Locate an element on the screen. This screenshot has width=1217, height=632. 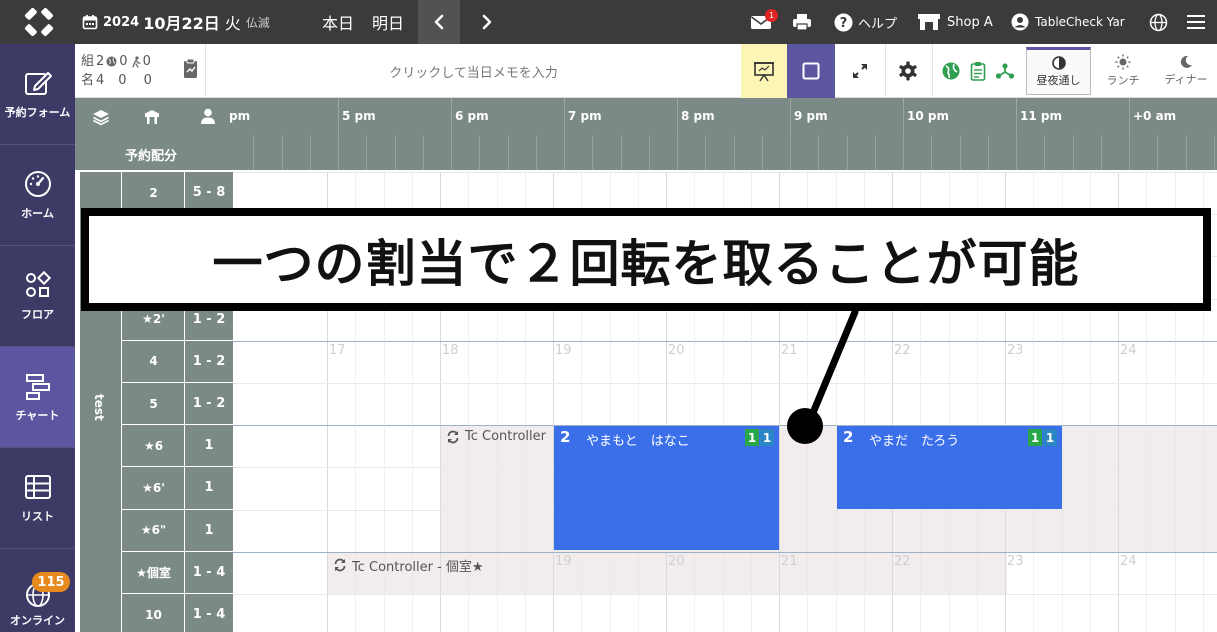
table-name: ★6" is located at coordinates (153, 531).